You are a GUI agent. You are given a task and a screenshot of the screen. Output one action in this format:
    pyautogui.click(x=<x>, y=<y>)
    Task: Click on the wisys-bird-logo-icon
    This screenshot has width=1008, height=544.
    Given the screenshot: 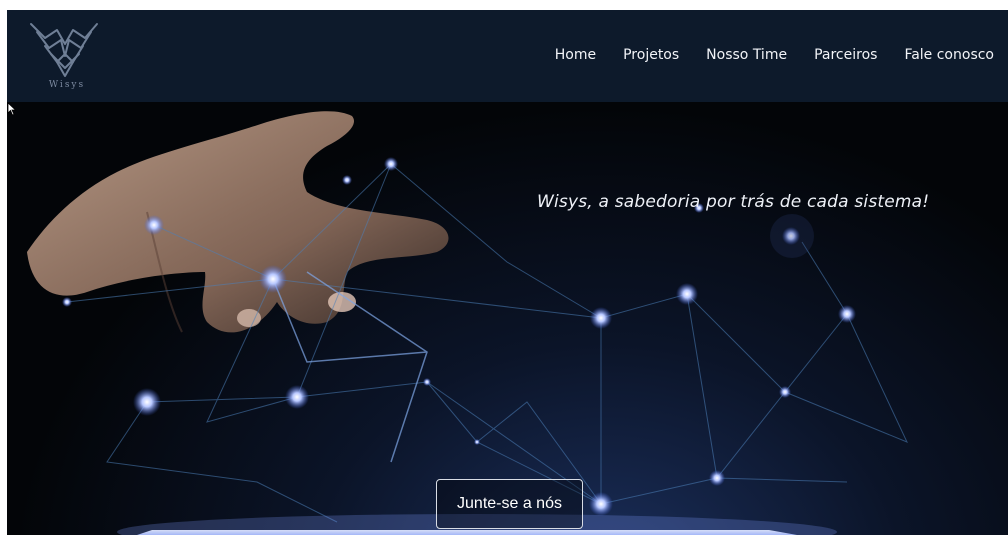 What is the action you would take?
    pyautogui.click(x=64, y=50)
    